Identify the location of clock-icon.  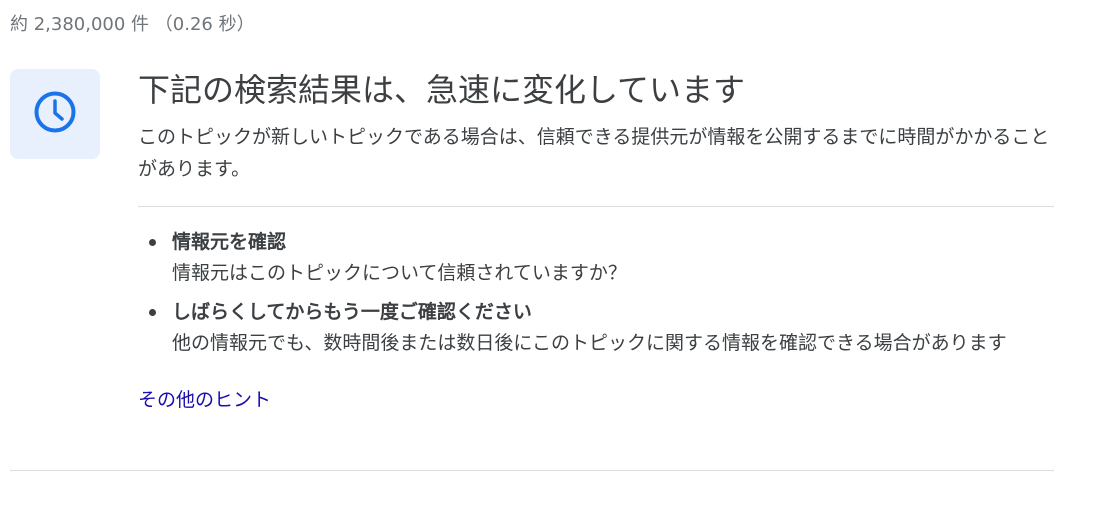
(55, 114).